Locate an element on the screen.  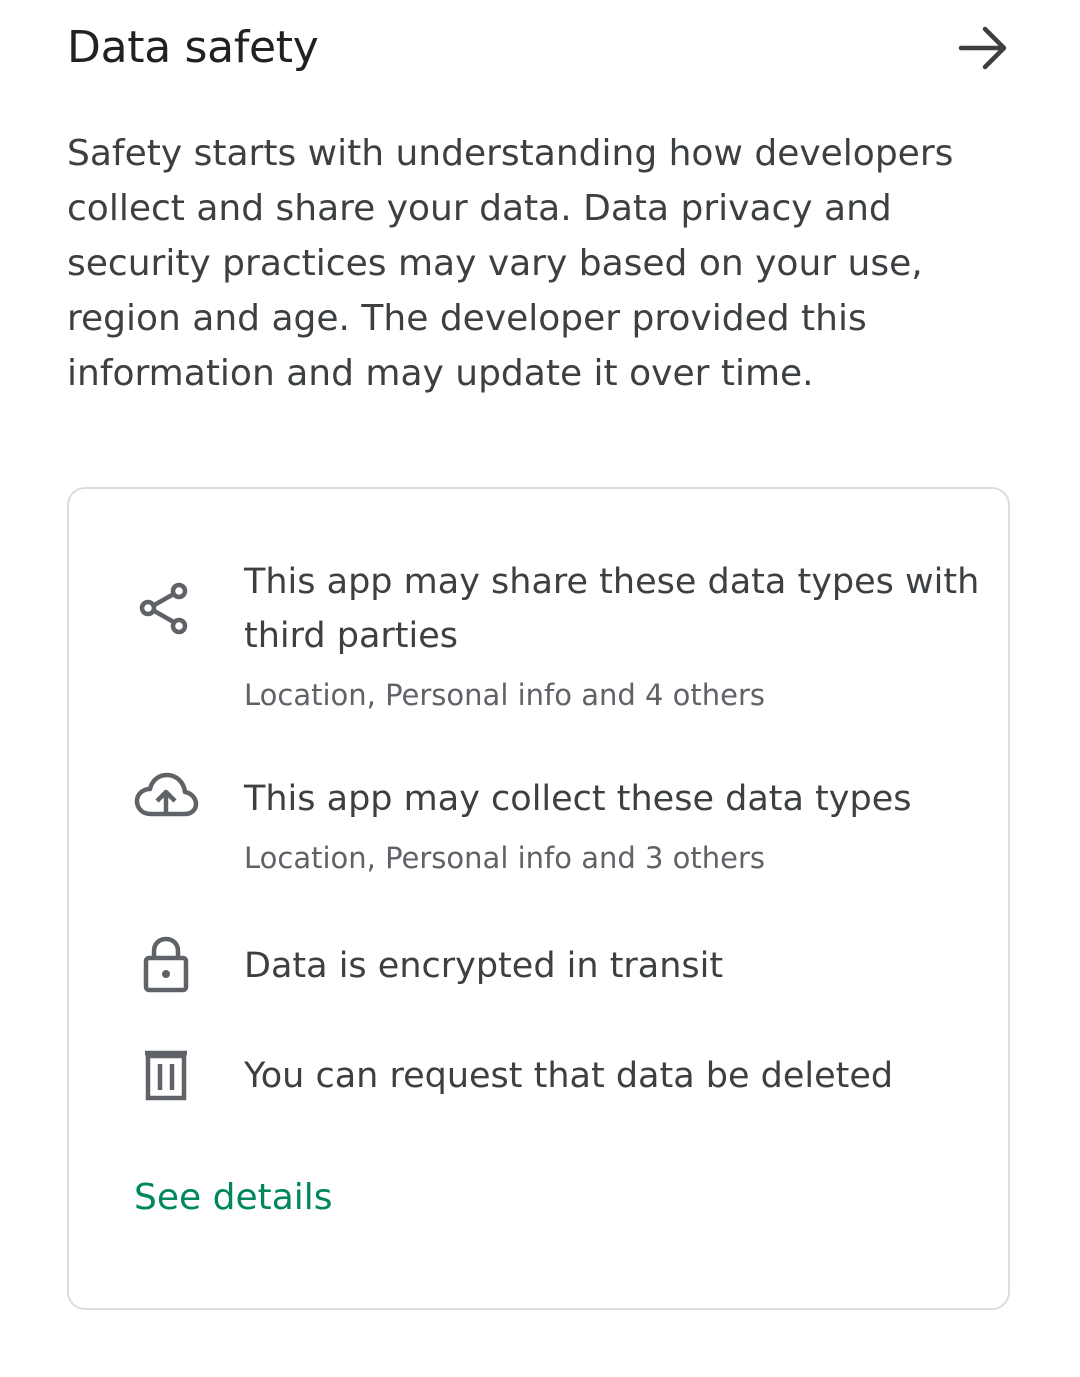
cloud-upload-icon is located at coordinates (166, 799).